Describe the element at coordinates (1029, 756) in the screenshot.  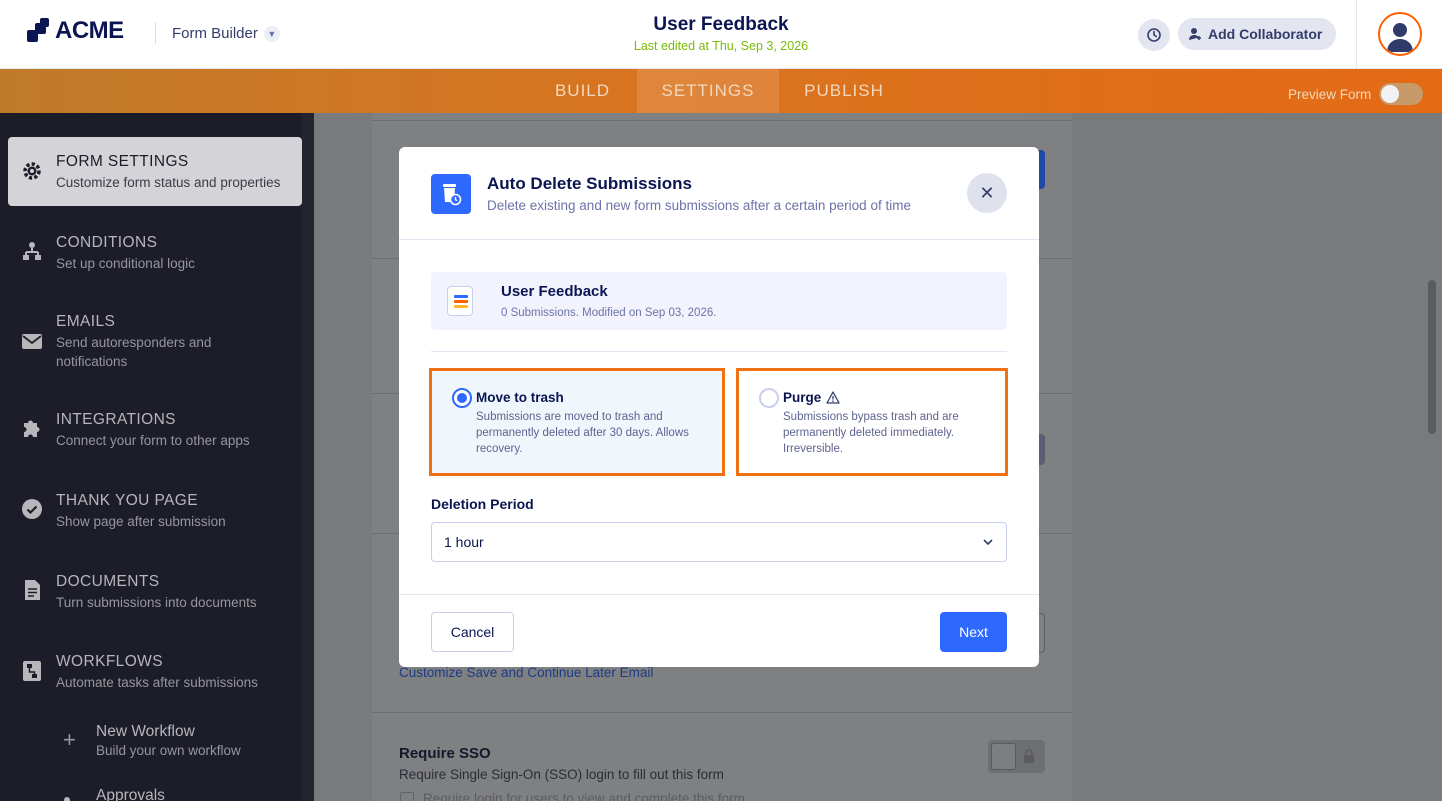
I see `lock-icon` at that location.